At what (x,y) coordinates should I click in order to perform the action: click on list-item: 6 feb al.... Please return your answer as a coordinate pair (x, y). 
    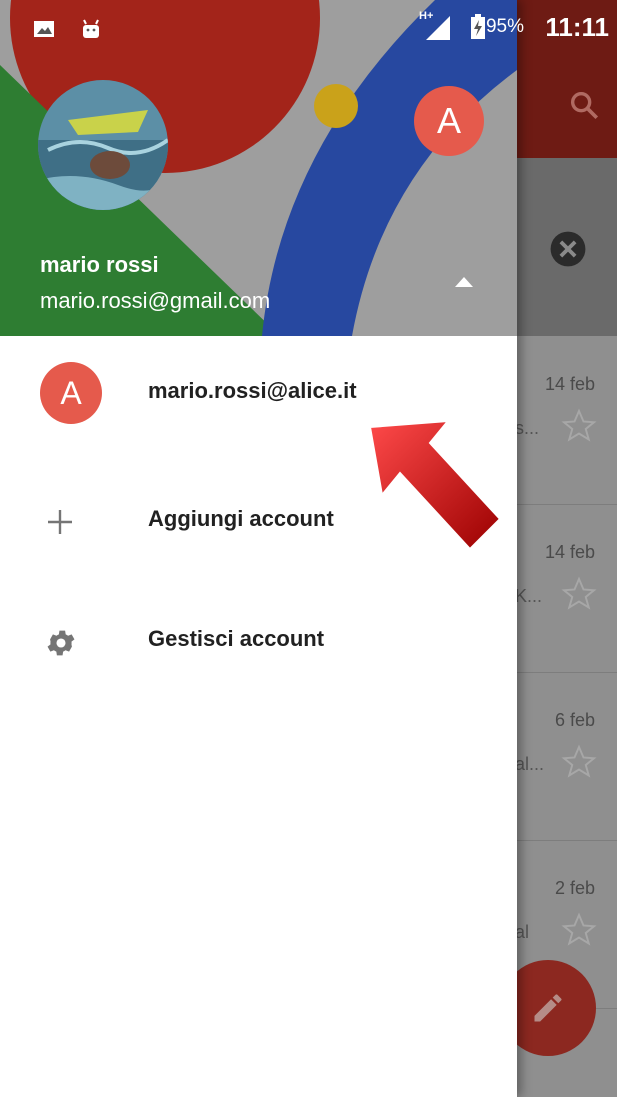
    Looking at the image, I should click on (566, 756).